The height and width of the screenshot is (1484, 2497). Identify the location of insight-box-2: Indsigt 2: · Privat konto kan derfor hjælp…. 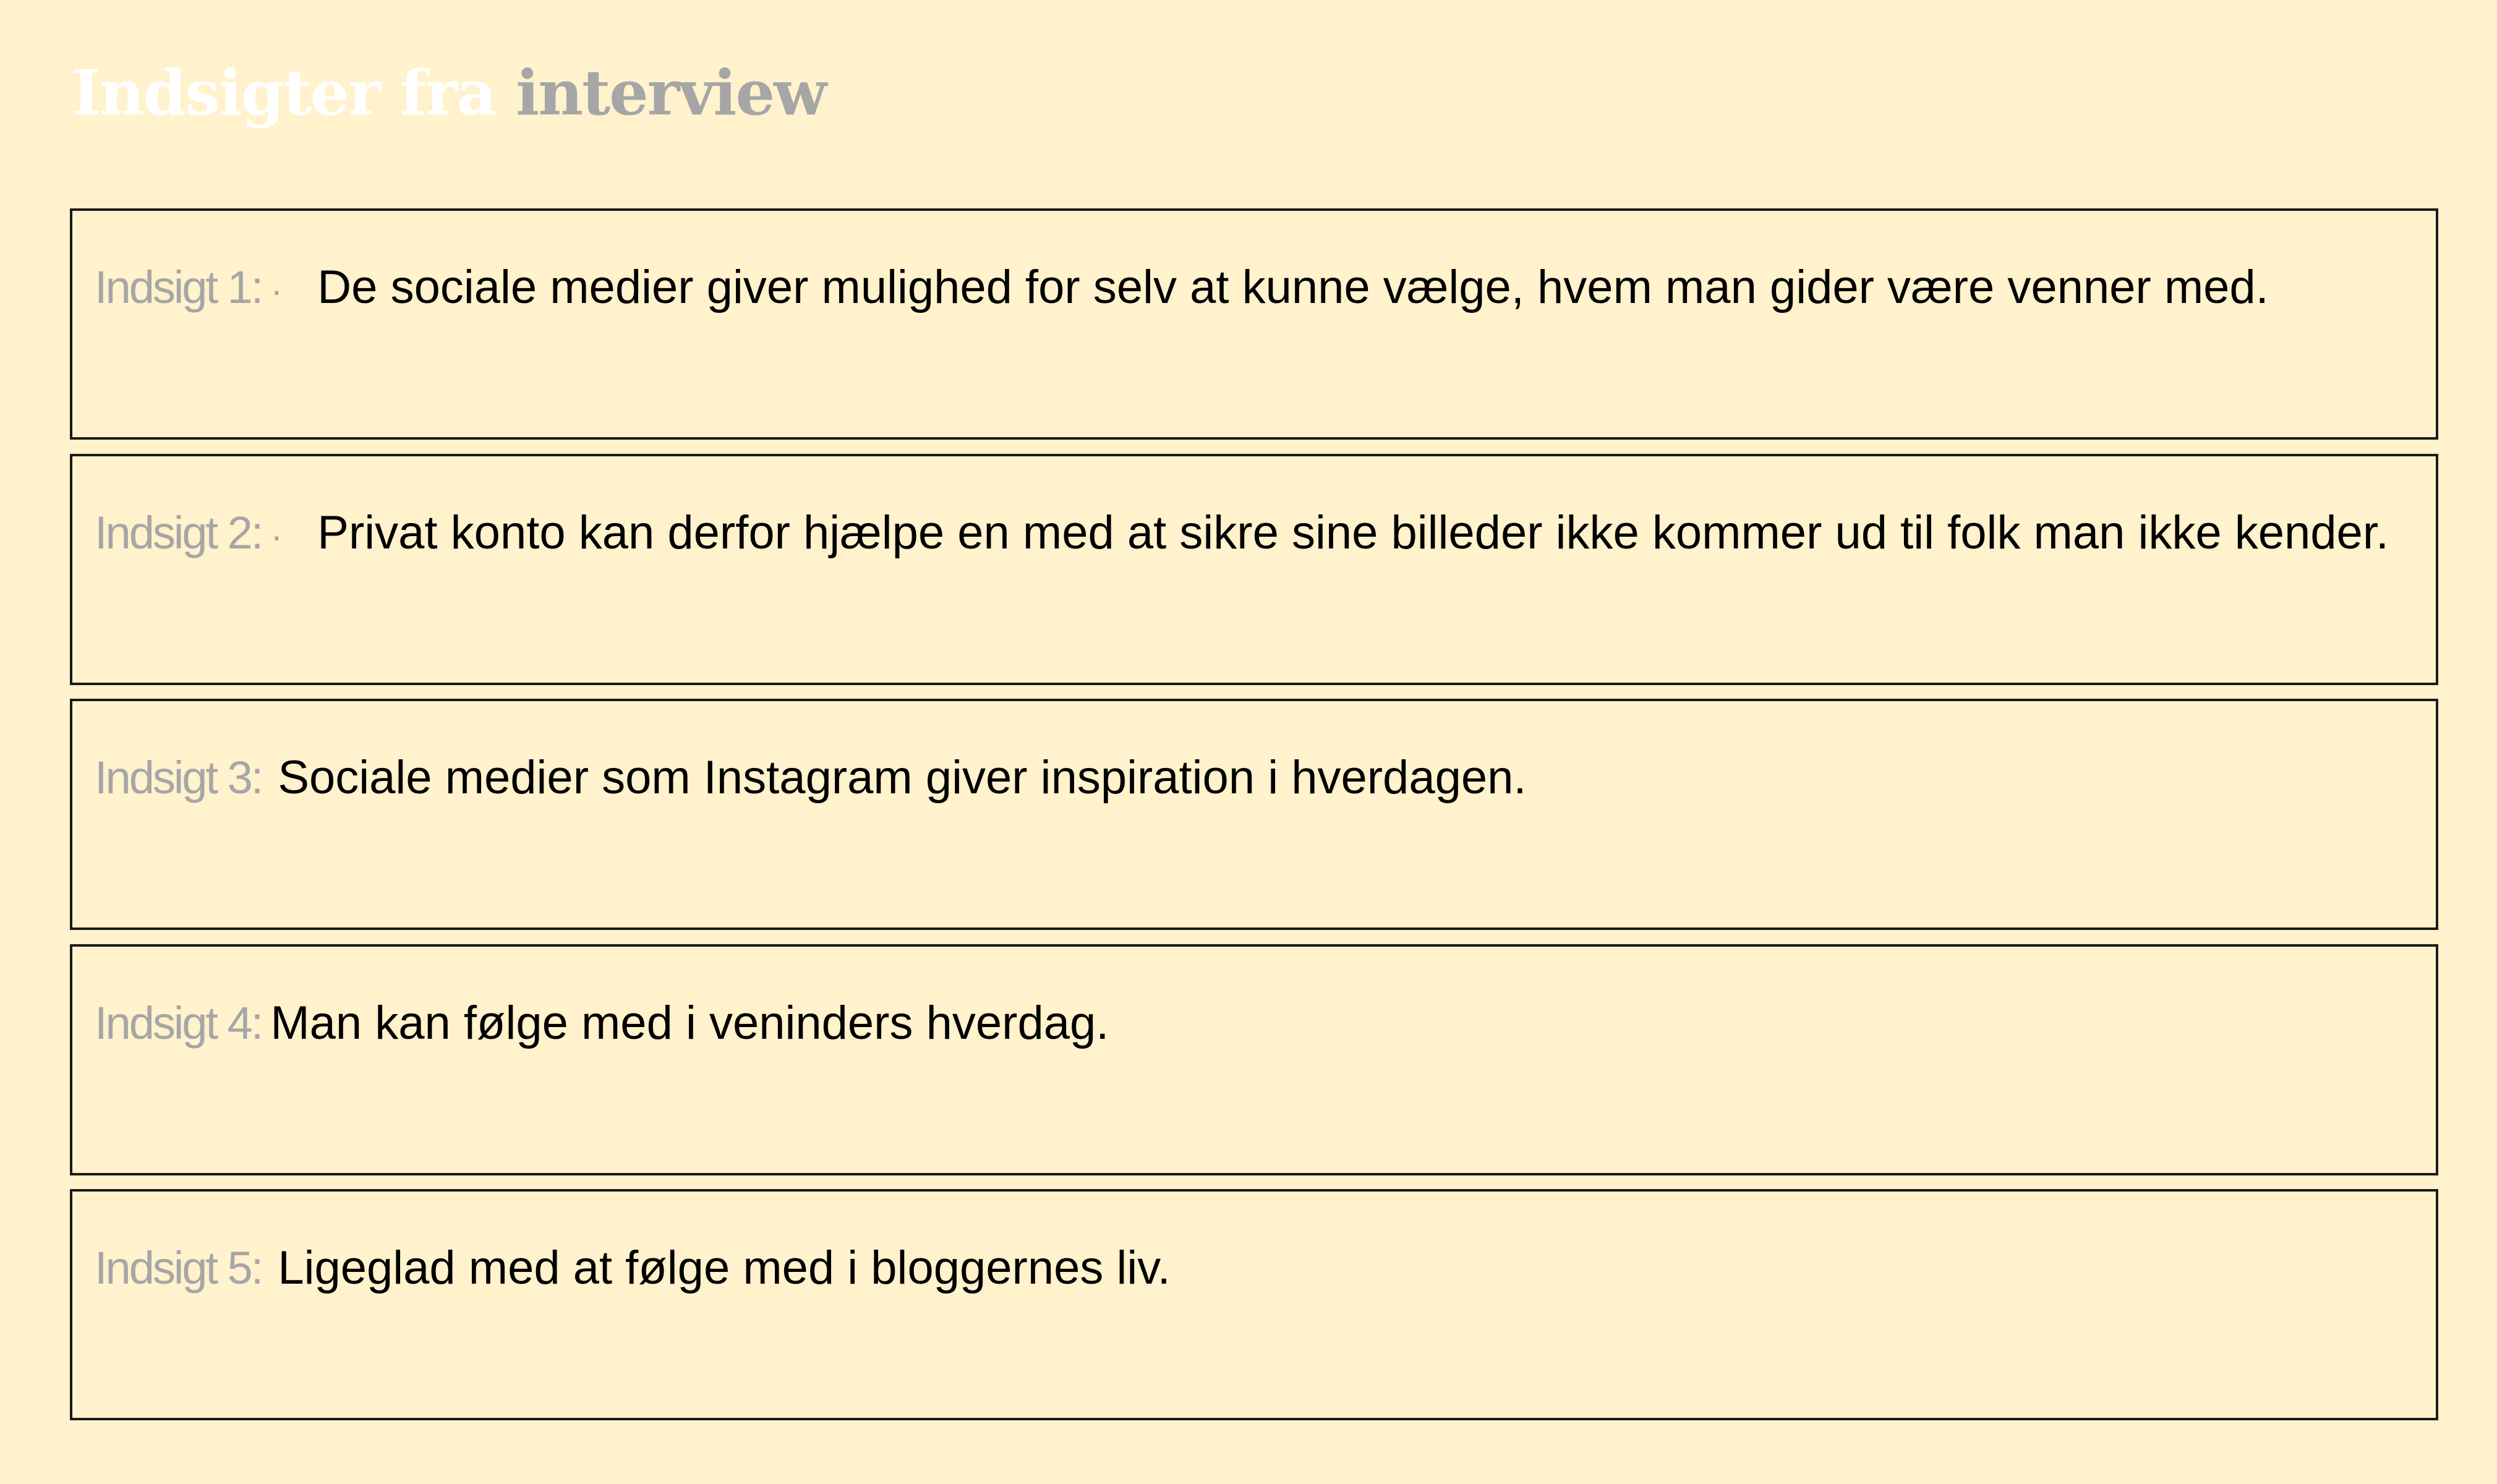
(1254, 569).